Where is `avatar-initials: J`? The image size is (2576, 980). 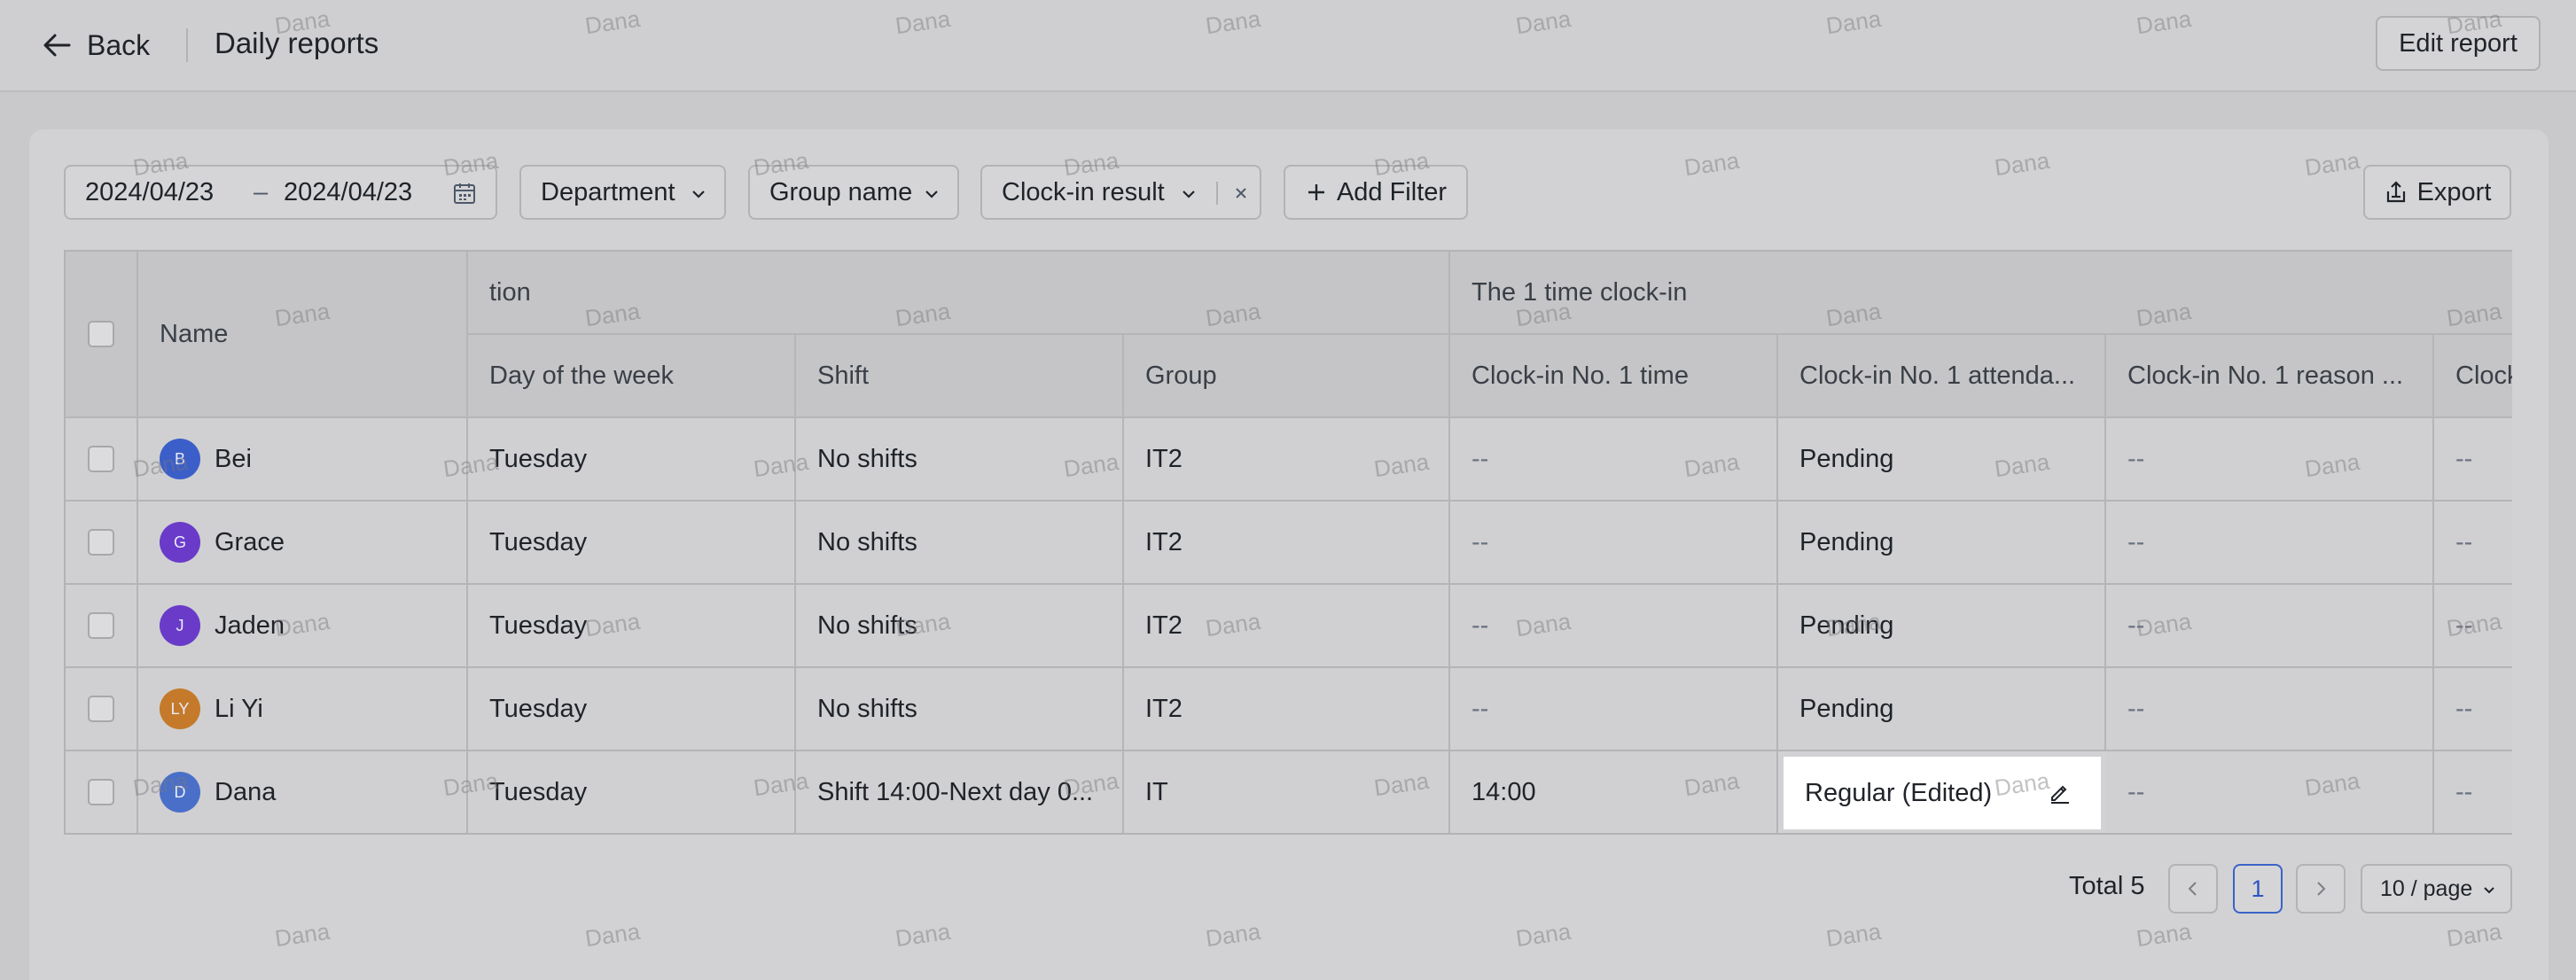 avatar-initials: J is located at coordinates (180, 625).